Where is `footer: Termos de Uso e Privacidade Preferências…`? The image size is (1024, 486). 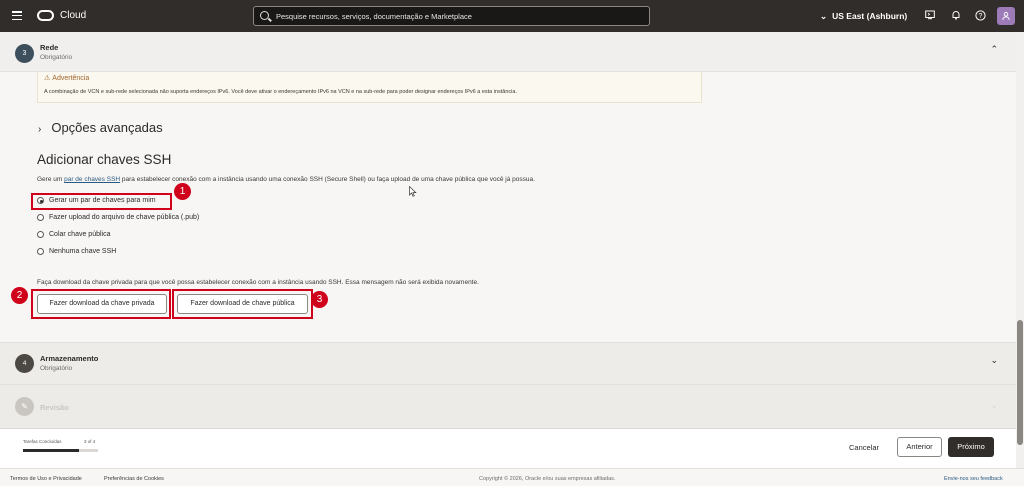
footer: Termos de Uso e Privacidade Preferências… is located at coordinates (512, 477).